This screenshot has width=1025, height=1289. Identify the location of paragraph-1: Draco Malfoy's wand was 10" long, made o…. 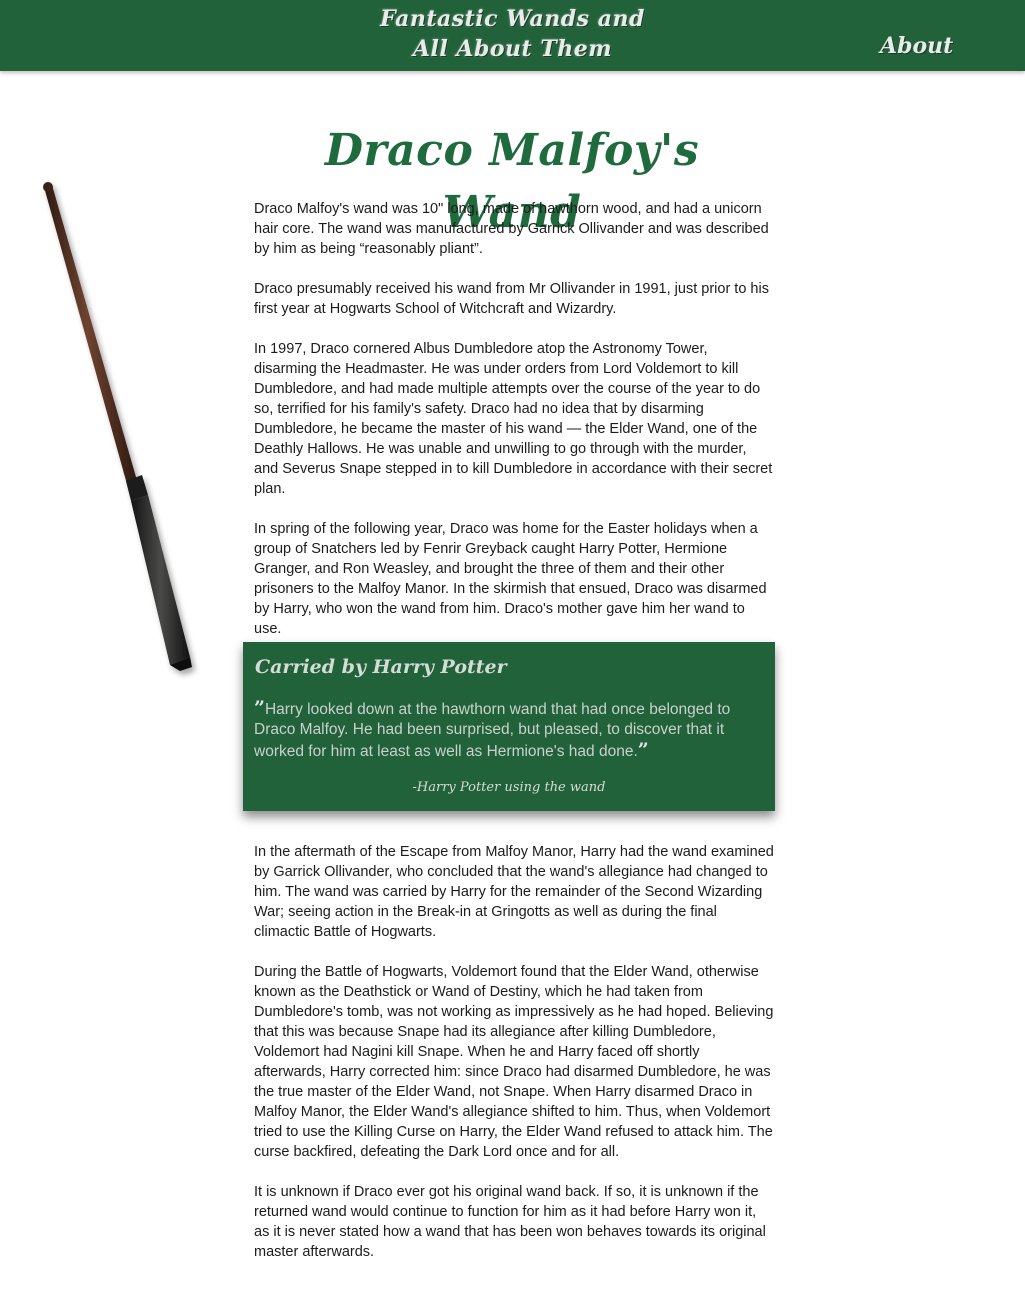
(511, 229).